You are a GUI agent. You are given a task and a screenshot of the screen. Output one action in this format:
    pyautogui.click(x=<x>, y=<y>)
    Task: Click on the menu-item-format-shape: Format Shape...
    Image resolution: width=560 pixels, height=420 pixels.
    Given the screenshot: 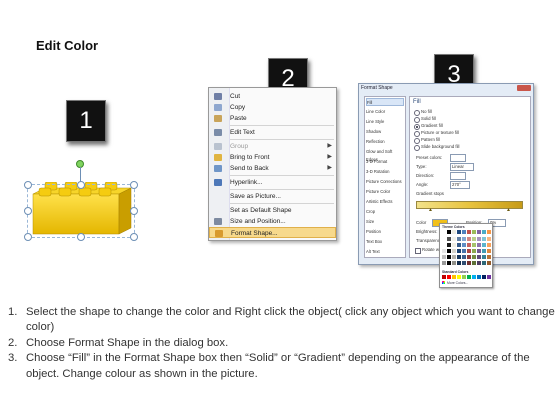 What is the action you would take?
    pyautogui.click(x=272, y=232)
    